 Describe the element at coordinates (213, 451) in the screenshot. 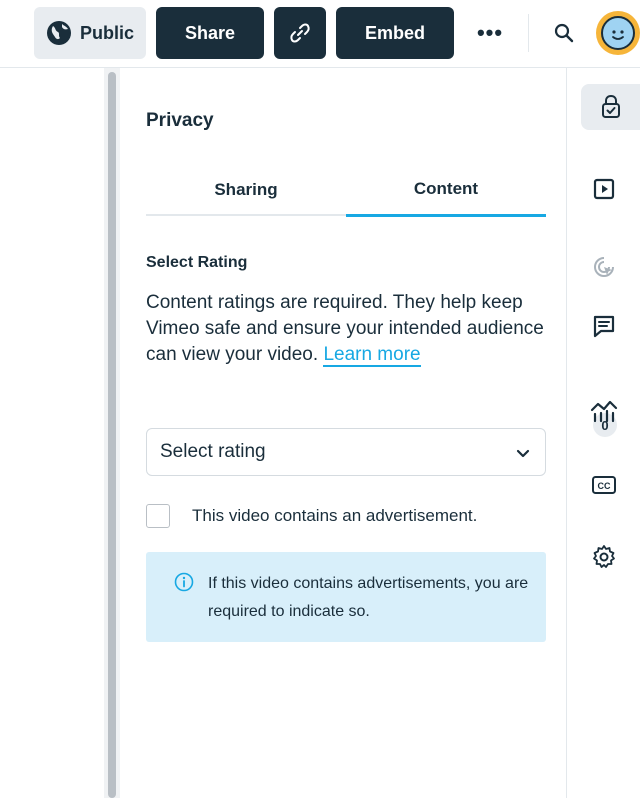

I see `rating-select-value: Select rating` at that location.